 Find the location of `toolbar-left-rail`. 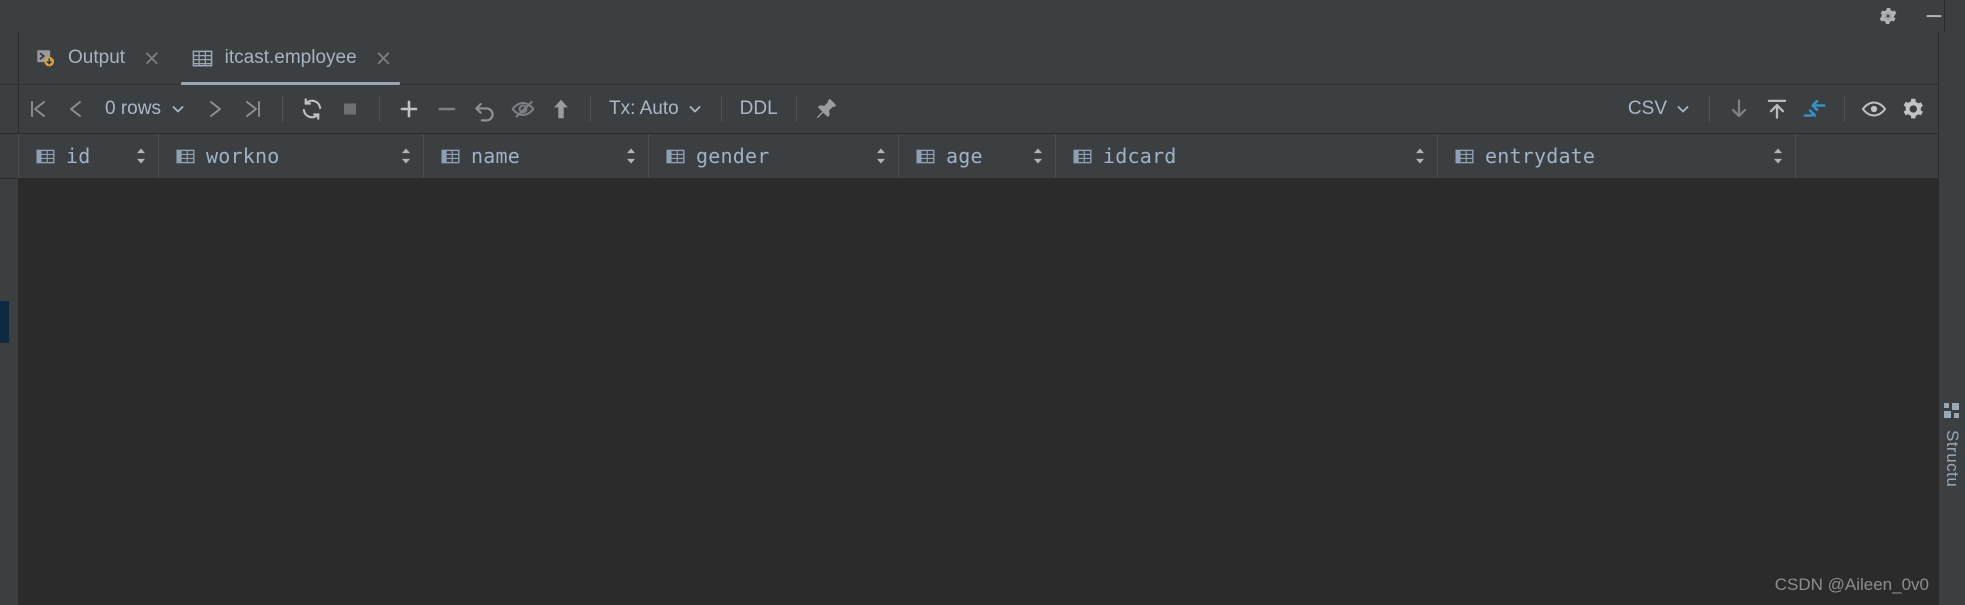

toolbar-left-rail is located at coordinates (9, 109).